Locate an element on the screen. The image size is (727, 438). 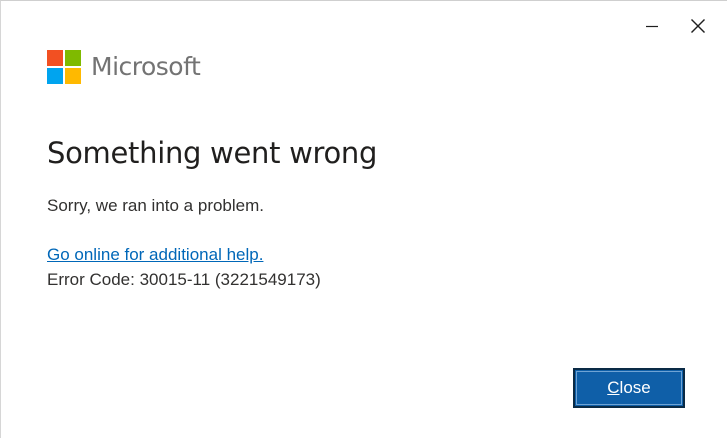
close-icon is located at coordinates (698, 26).